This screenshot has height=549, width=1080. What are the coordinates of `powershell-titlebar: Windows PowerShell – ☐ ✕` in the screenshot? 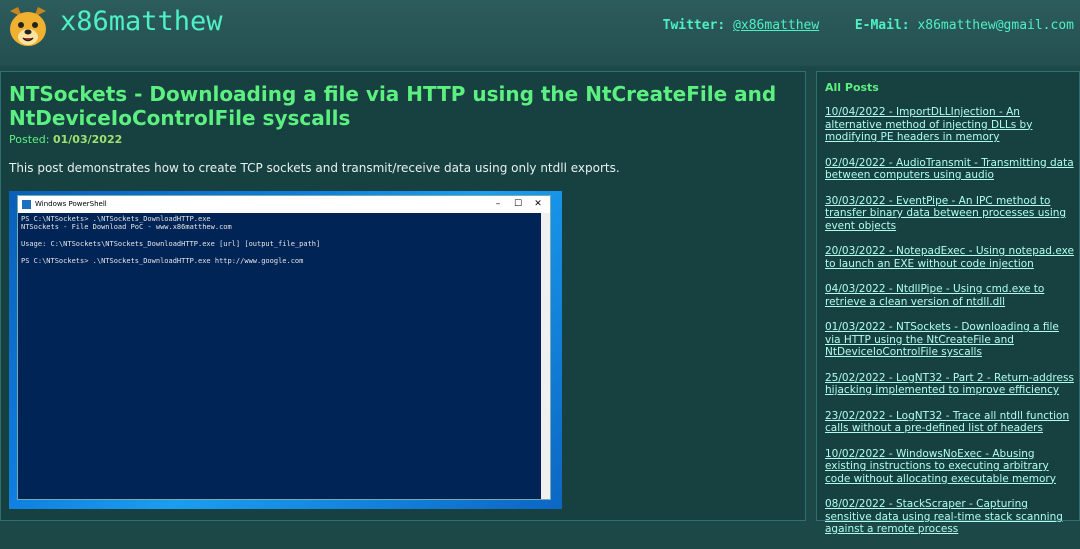 It's located at (284, 204).